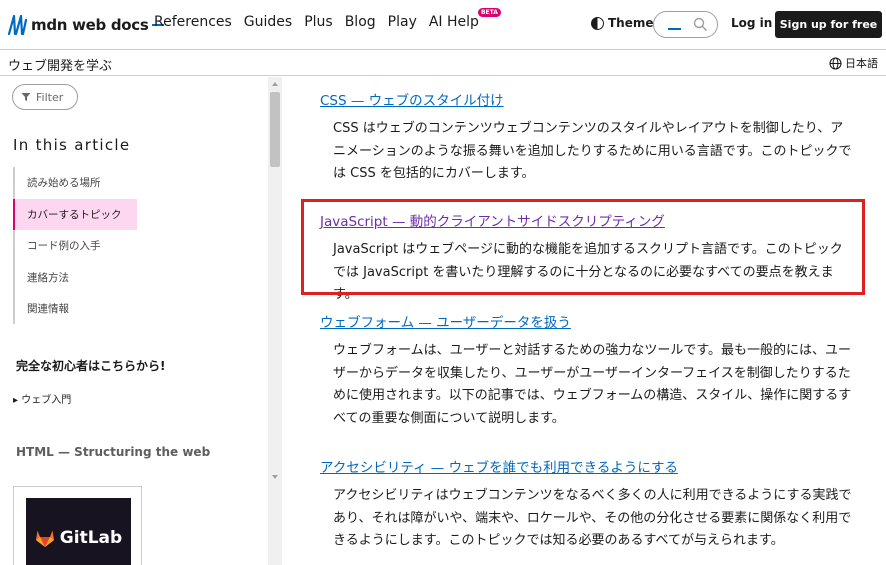 The height and width of the screenshot is (565, 886). What do you see at coordinates (89, 309) in the screenshot?
I see `toc-item-related: 関連情報` at bounding box center [89, 309].